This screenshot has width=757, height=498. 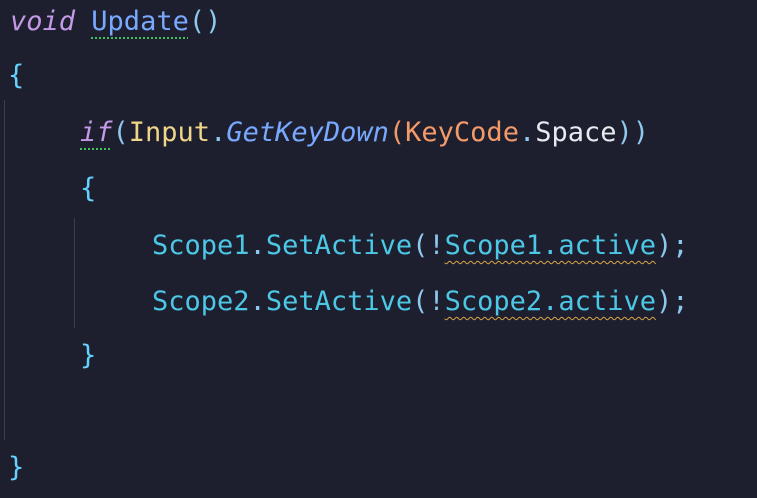 What do you see at coordinates (575, 132) in the screenshot?
I see `enum-member-space: Space` at bounding box center [575, 132].